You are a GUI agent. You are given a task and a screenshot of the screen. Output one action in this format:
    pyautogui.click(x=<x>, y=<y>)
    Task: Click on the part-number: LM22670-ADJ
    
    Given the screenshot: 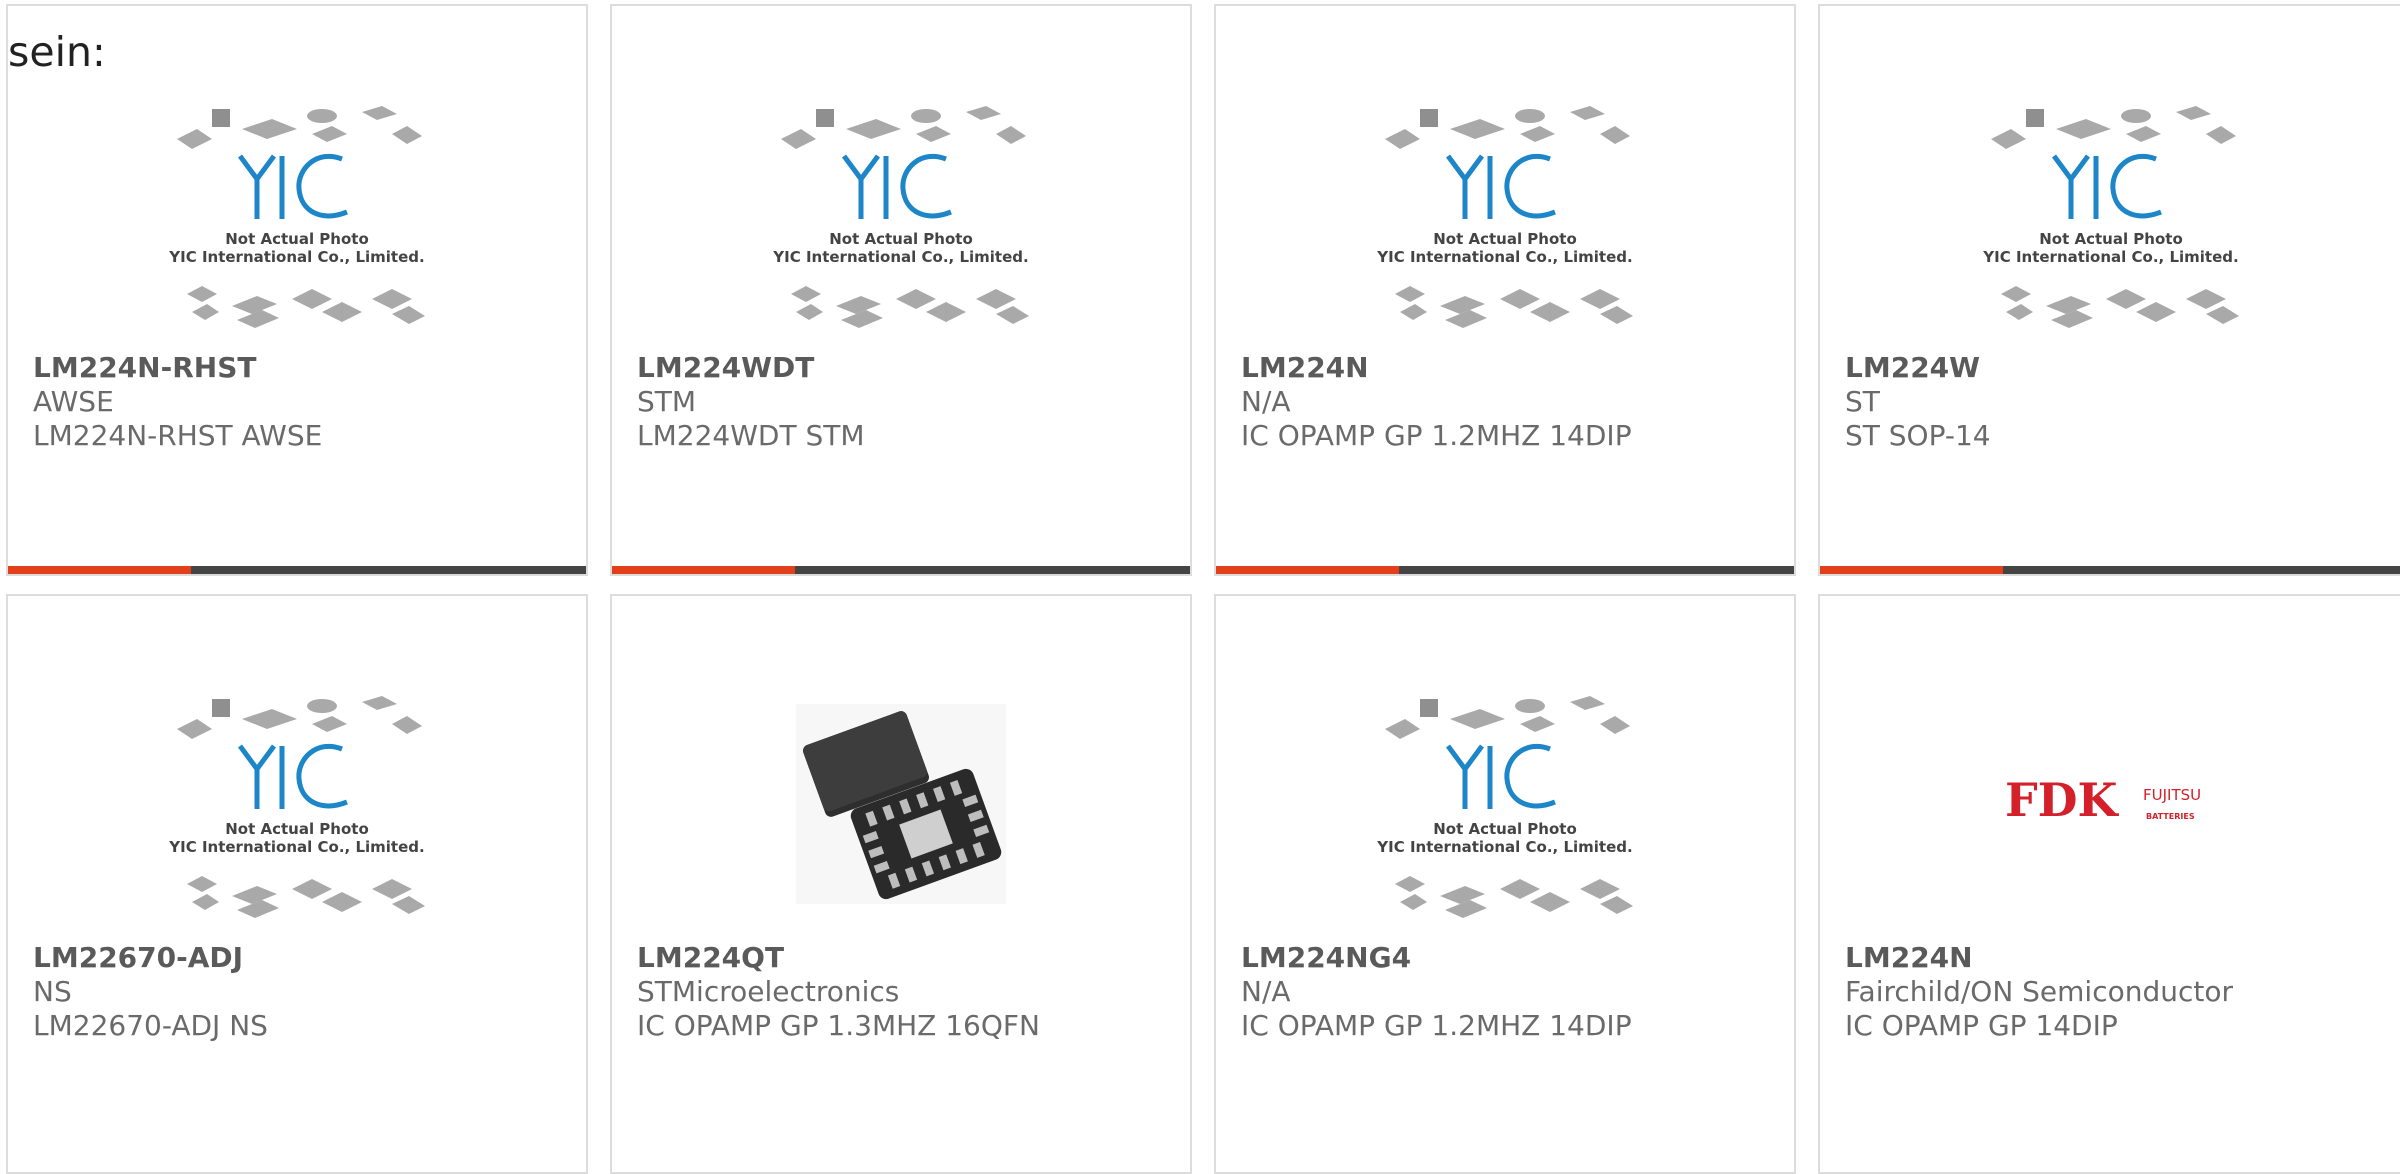 What is the action you would take?
    pyautogui.click(x=150, y=958)
    